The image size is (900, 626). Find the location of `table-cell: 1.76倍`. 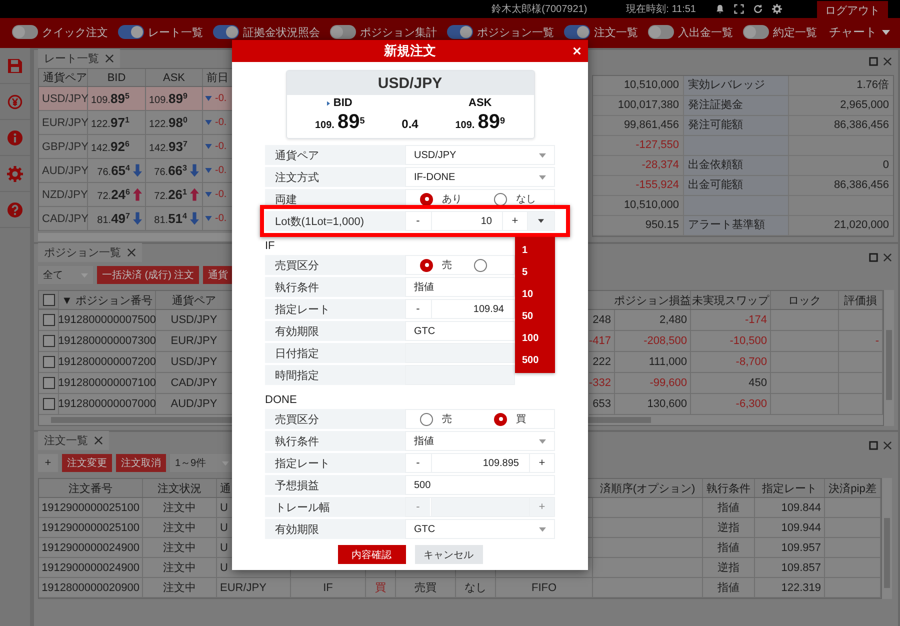

table-cell: 1.76倍 is located at coordinates (841, 86).